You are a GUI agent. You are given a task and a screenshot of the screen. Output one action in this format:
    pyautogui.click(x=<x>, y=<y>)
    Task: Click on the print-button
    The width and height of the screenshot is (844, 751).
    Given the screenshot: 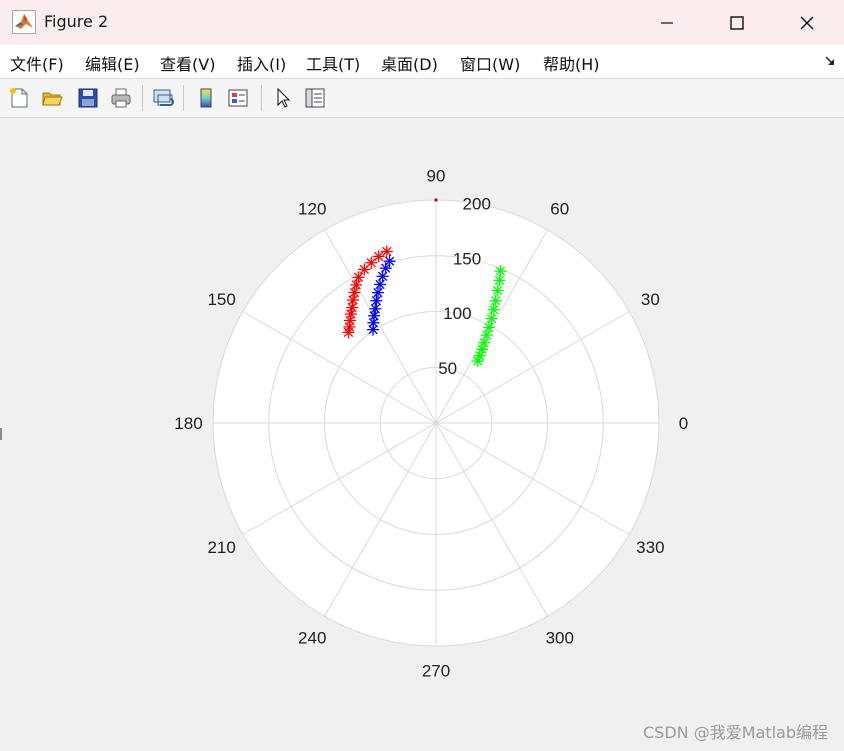 What is the action you would take?
    pyautogui.click(x=121, y=98)
    